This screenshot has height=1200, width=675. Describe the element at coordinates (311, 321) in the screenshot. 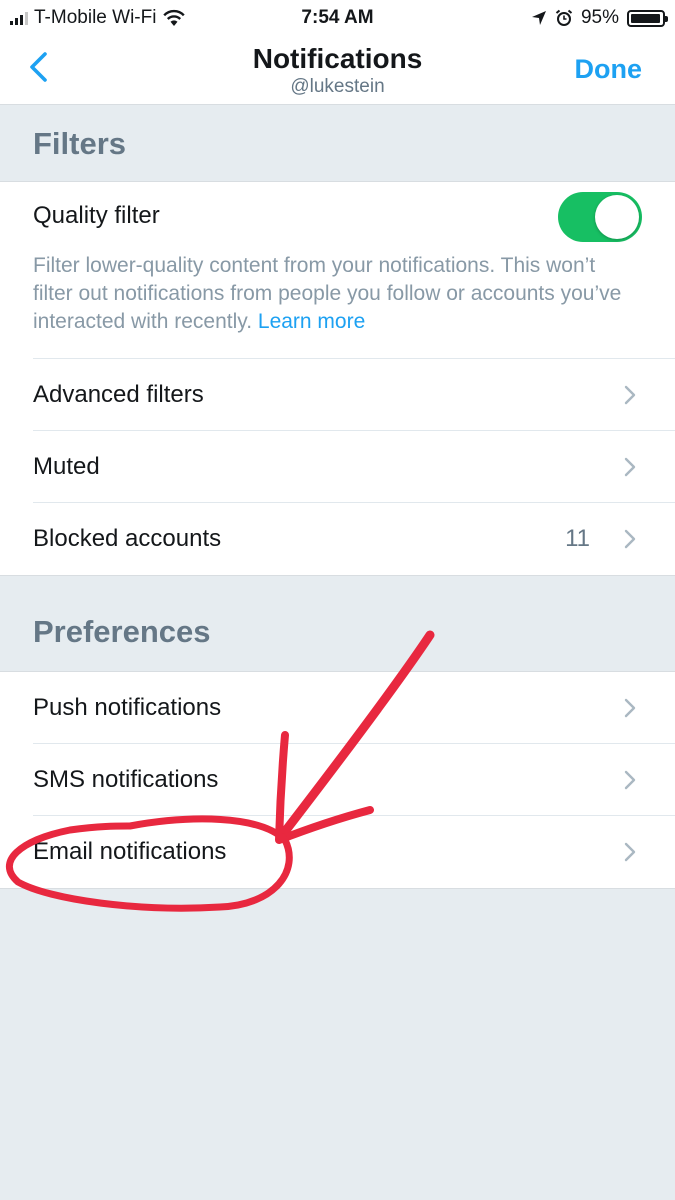

I see `learn-more-link: Learn more` at that location.